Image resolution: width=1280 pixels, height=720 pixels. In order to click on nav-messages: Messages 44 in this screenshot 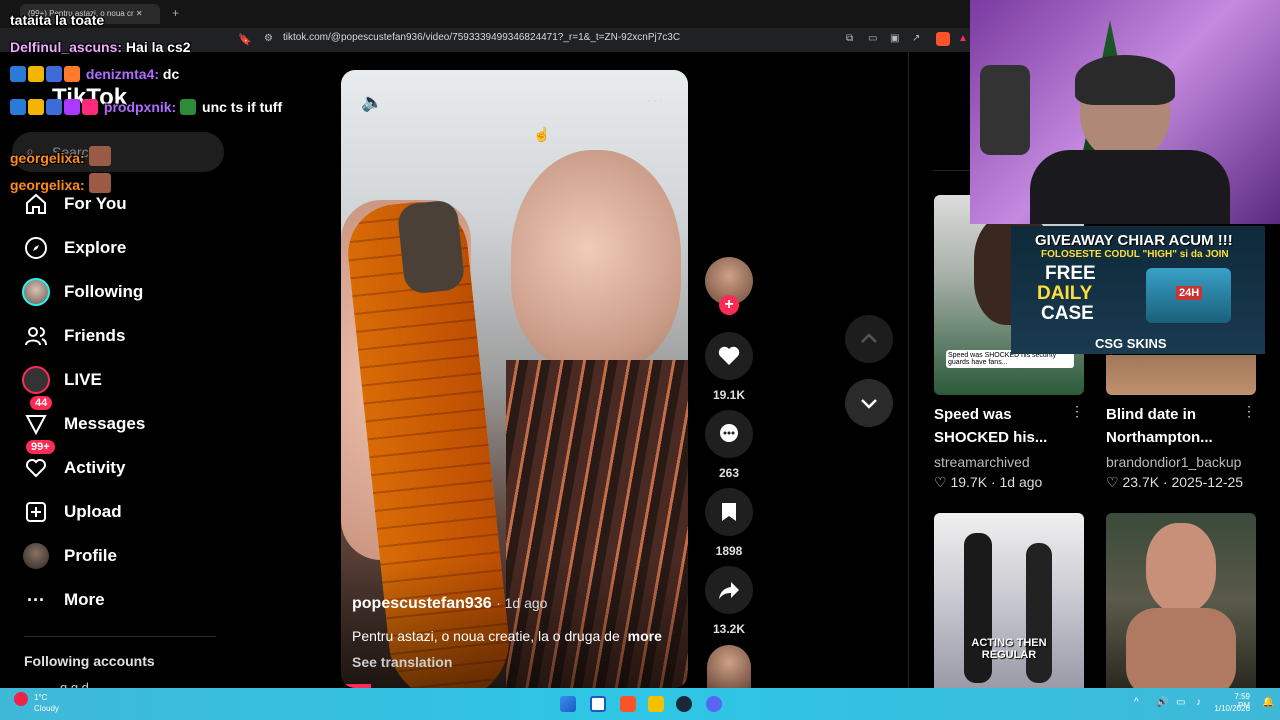, I will do `click(84, 417)`.